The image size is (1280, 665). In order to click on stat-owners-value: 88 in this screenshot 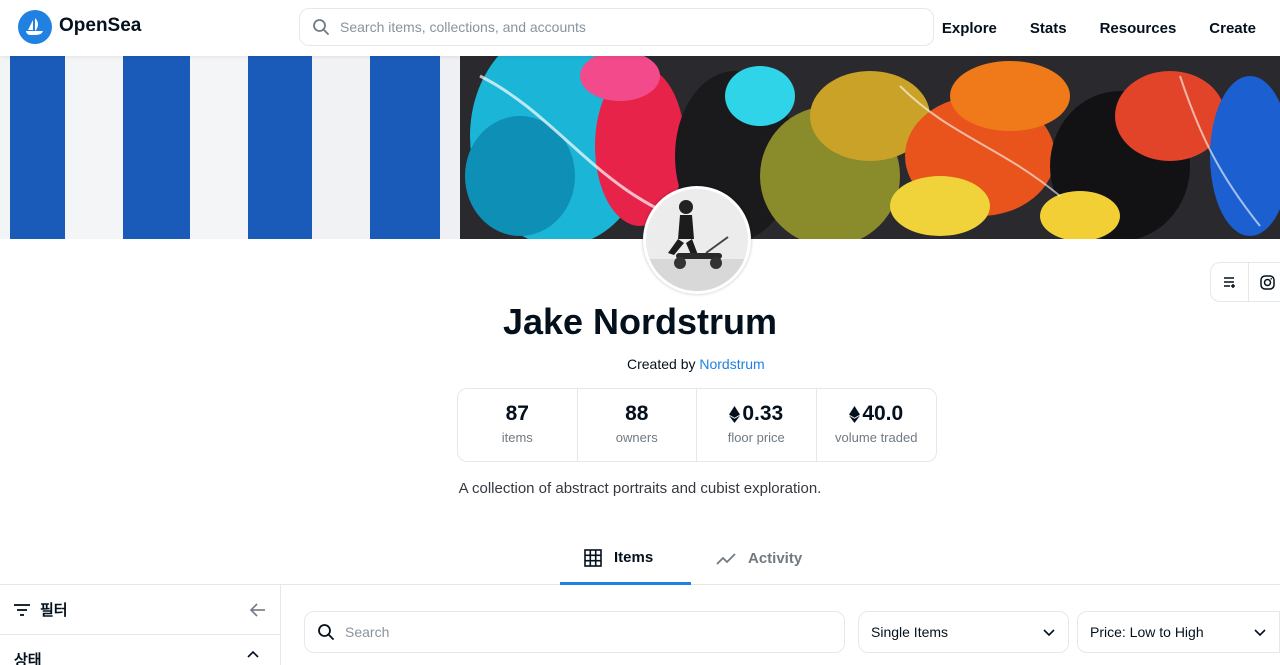, I will do `click(637, 413)`.